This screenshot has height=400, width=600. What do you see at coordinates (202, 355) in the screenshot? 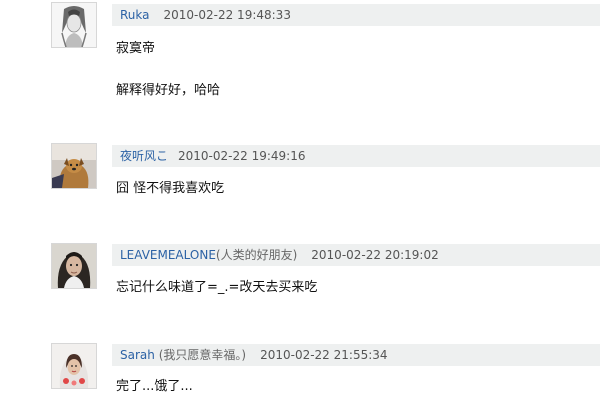
I see `user-signature: (我只愿意幸福。)` at bounding box center [202, 355].